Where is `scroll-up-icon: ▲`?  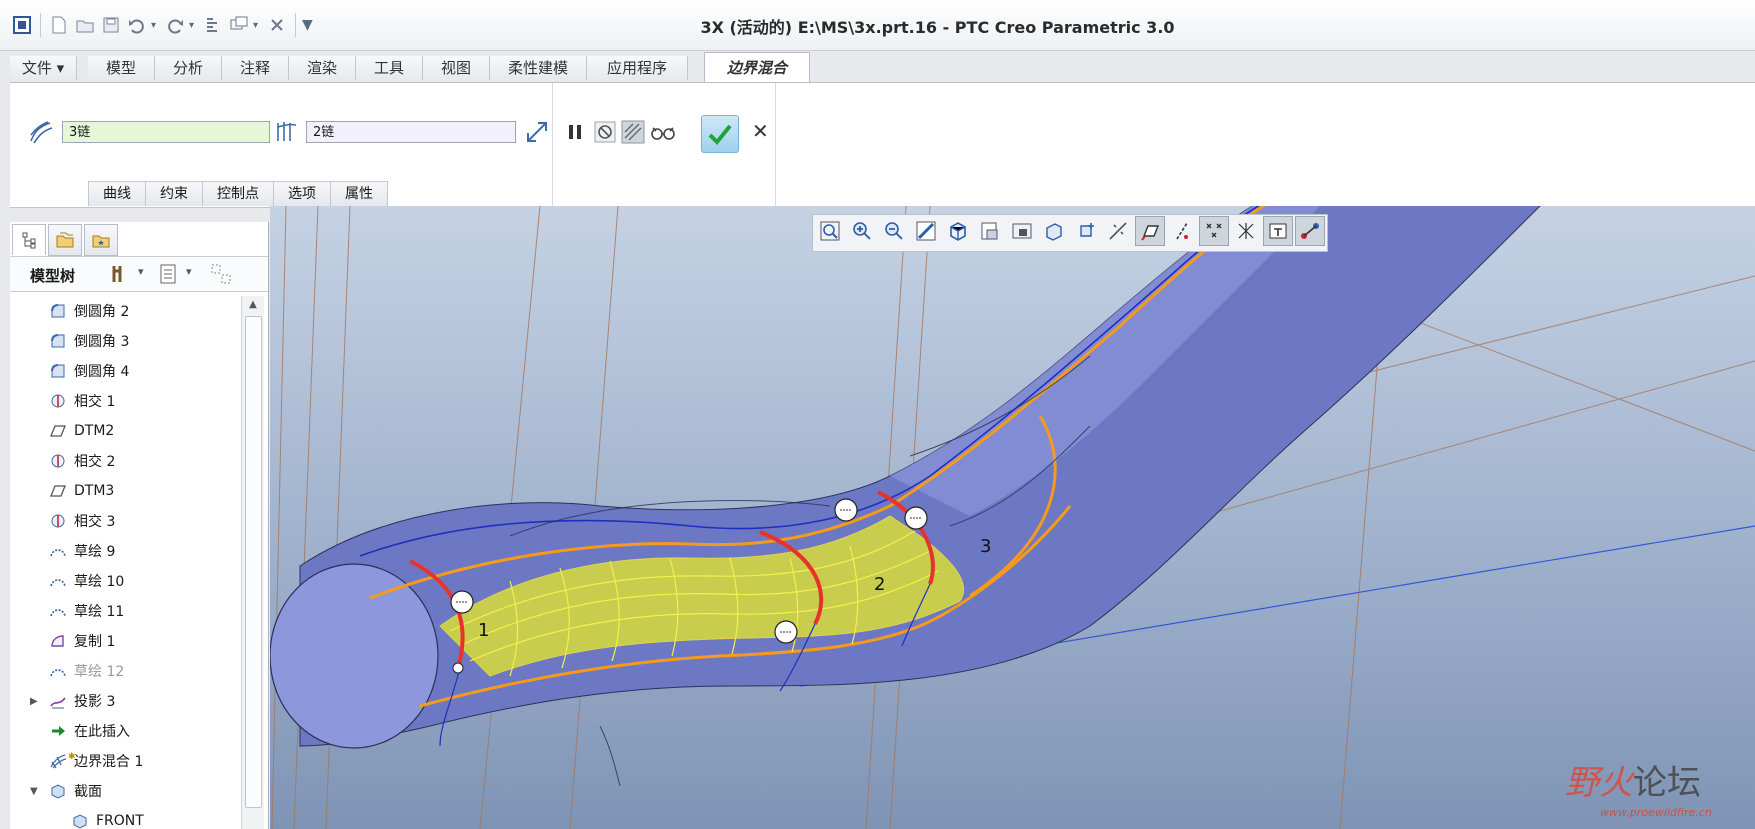 scroll-up-icon: ▲ is located at coordinates (253, 305).